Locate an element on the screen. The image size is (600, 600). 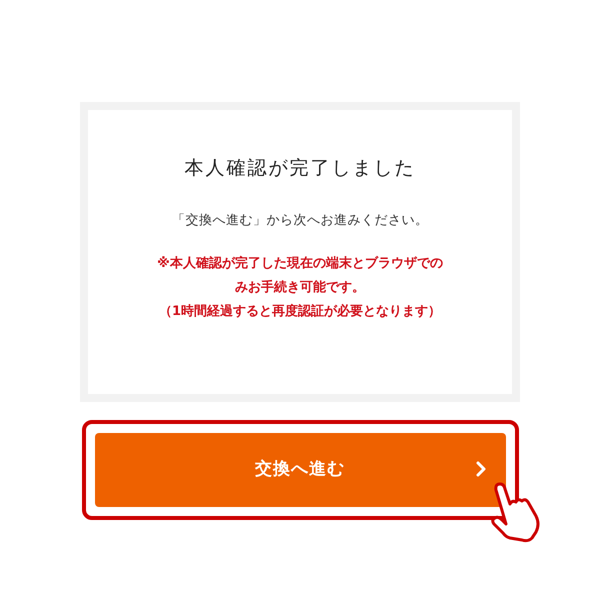
instruction-text: 「交換へ進む」から次へお進みください。 is located at coordinates (300, 221).